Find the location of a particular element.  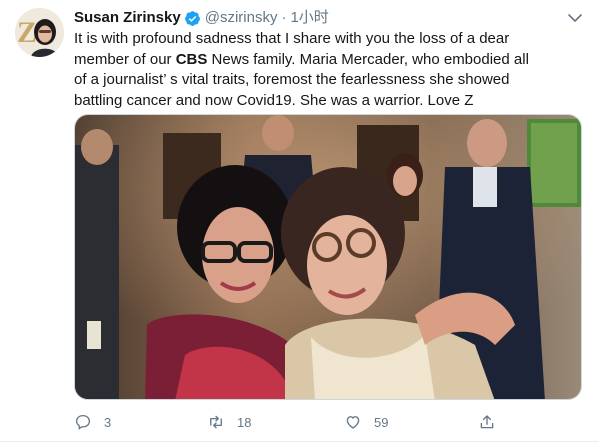

heart-icon is located at coordinates (353, 422).